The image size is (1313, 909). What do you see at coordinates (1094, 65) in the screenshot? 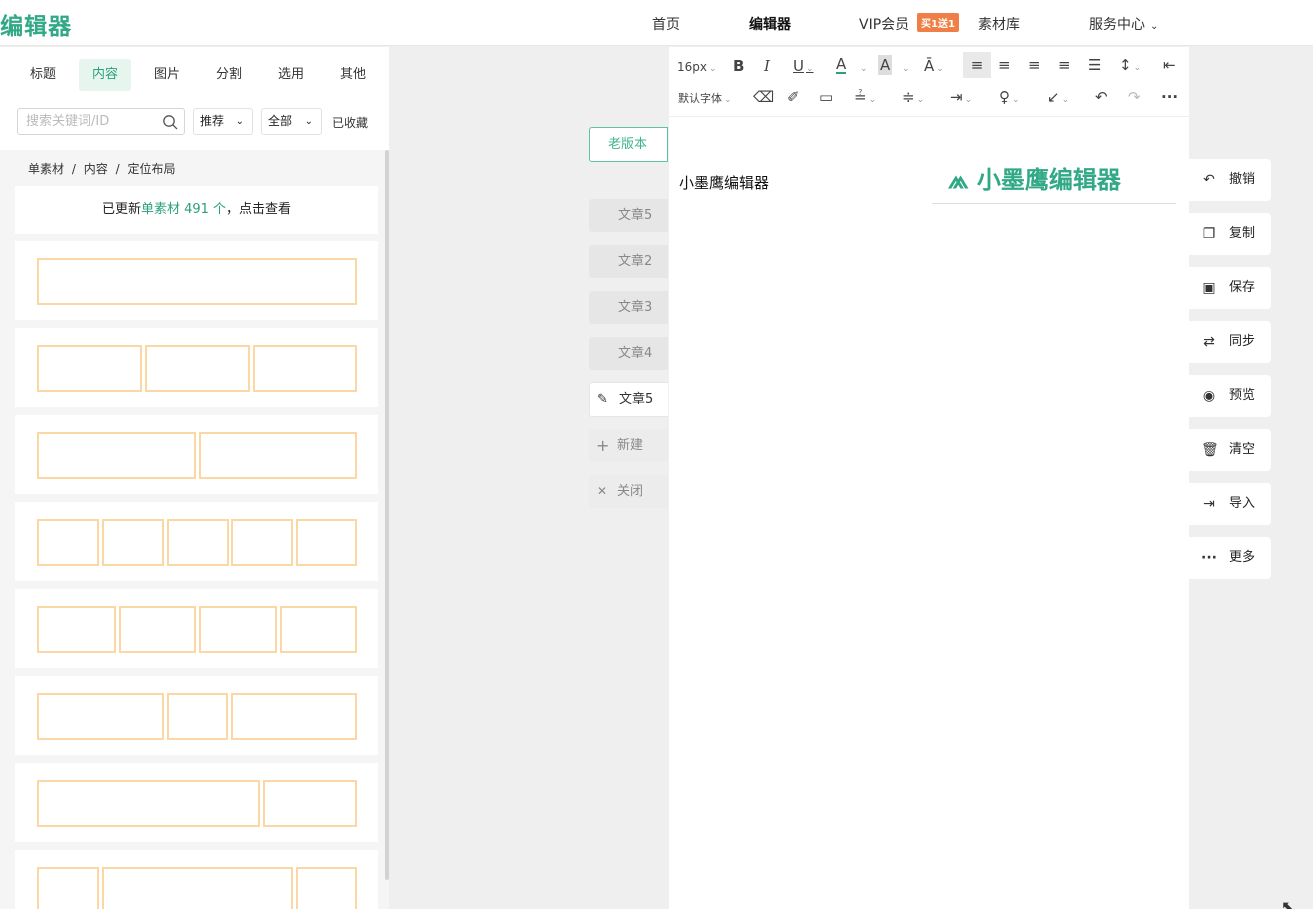
I see `indent-icon: ☰` at bounding box center [1094, 65].